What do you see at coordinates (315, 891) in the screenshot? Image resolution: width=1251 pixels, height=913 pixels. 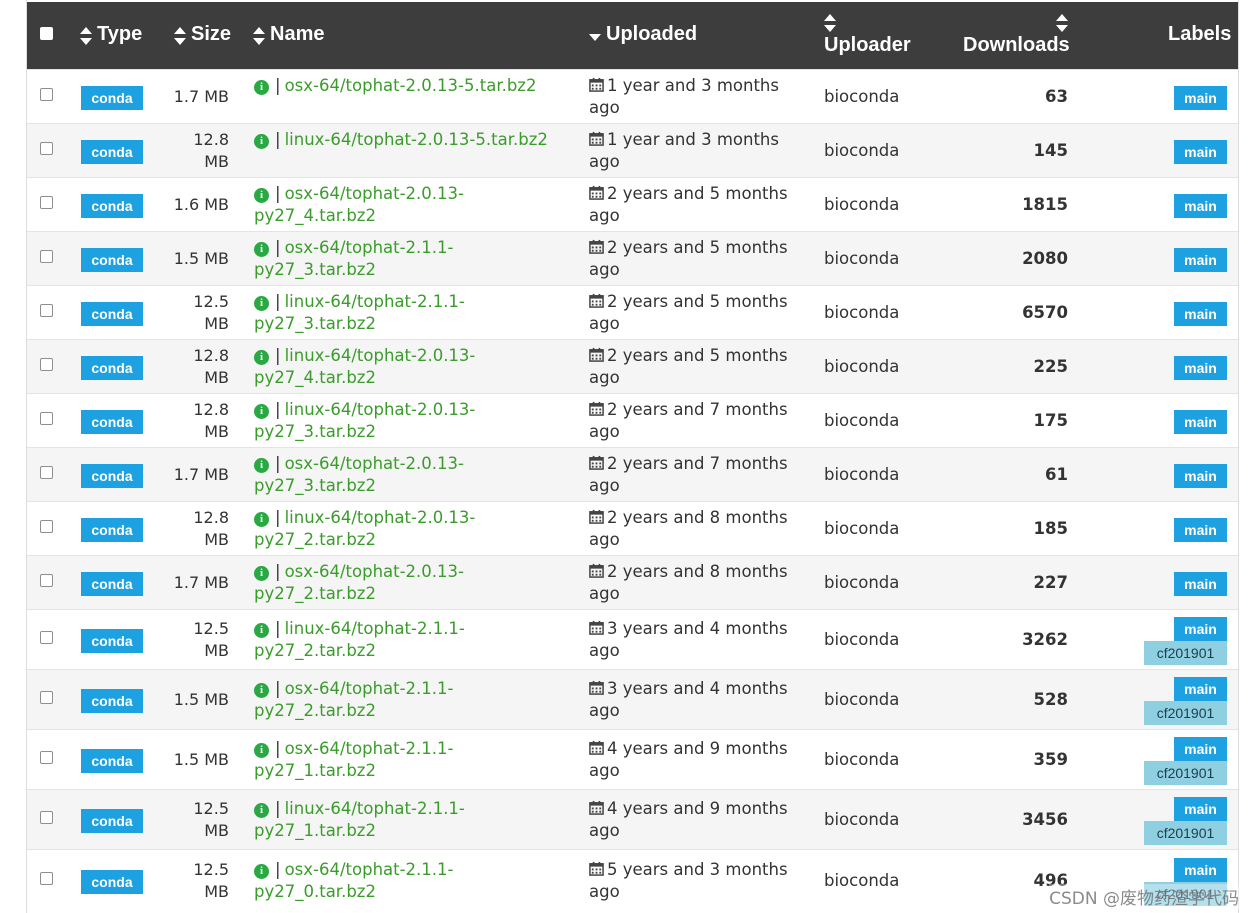 I see `file-link-cont: py27_0.tar.bz2` at bounding box center [315, 891].